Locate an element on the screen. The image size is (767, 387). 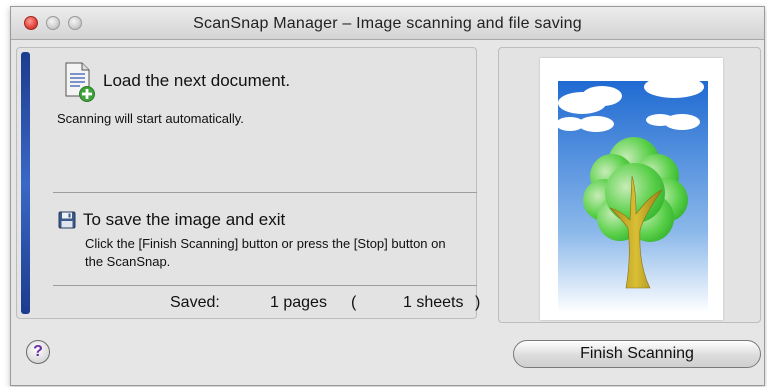
floppy-disk-icon is located at coordinates (67, 222).